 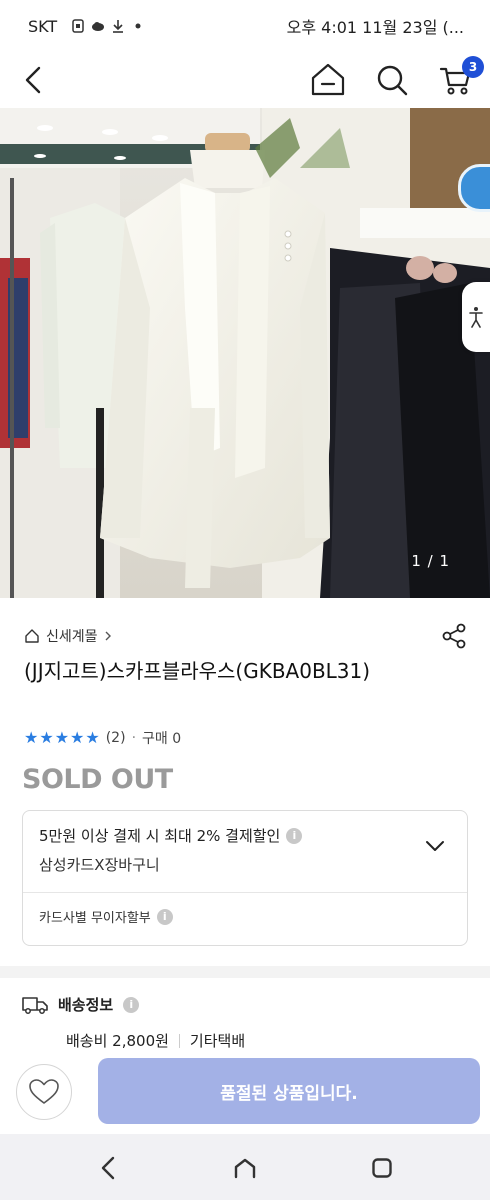 I want to click on breadcrumb: 신세계몰, so click(x=68, y=636).